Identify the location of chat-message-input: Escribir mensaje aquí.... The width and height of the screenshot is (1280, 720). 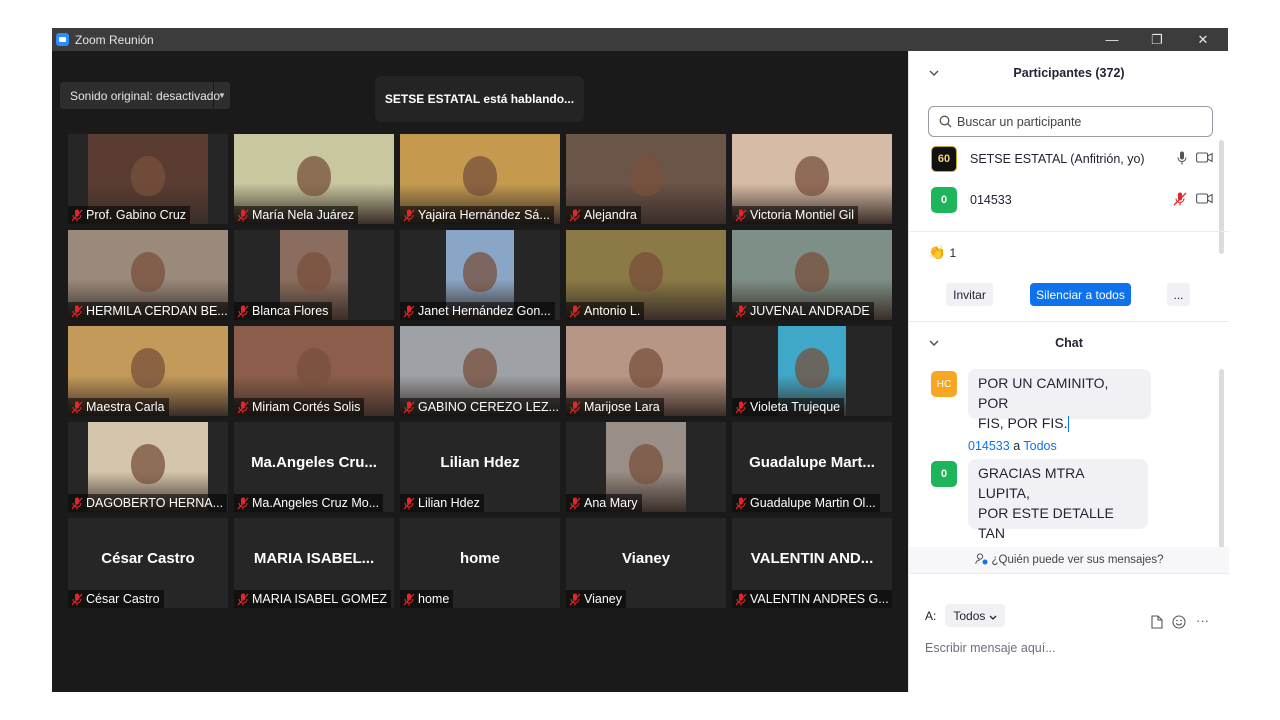
(1070, 648).